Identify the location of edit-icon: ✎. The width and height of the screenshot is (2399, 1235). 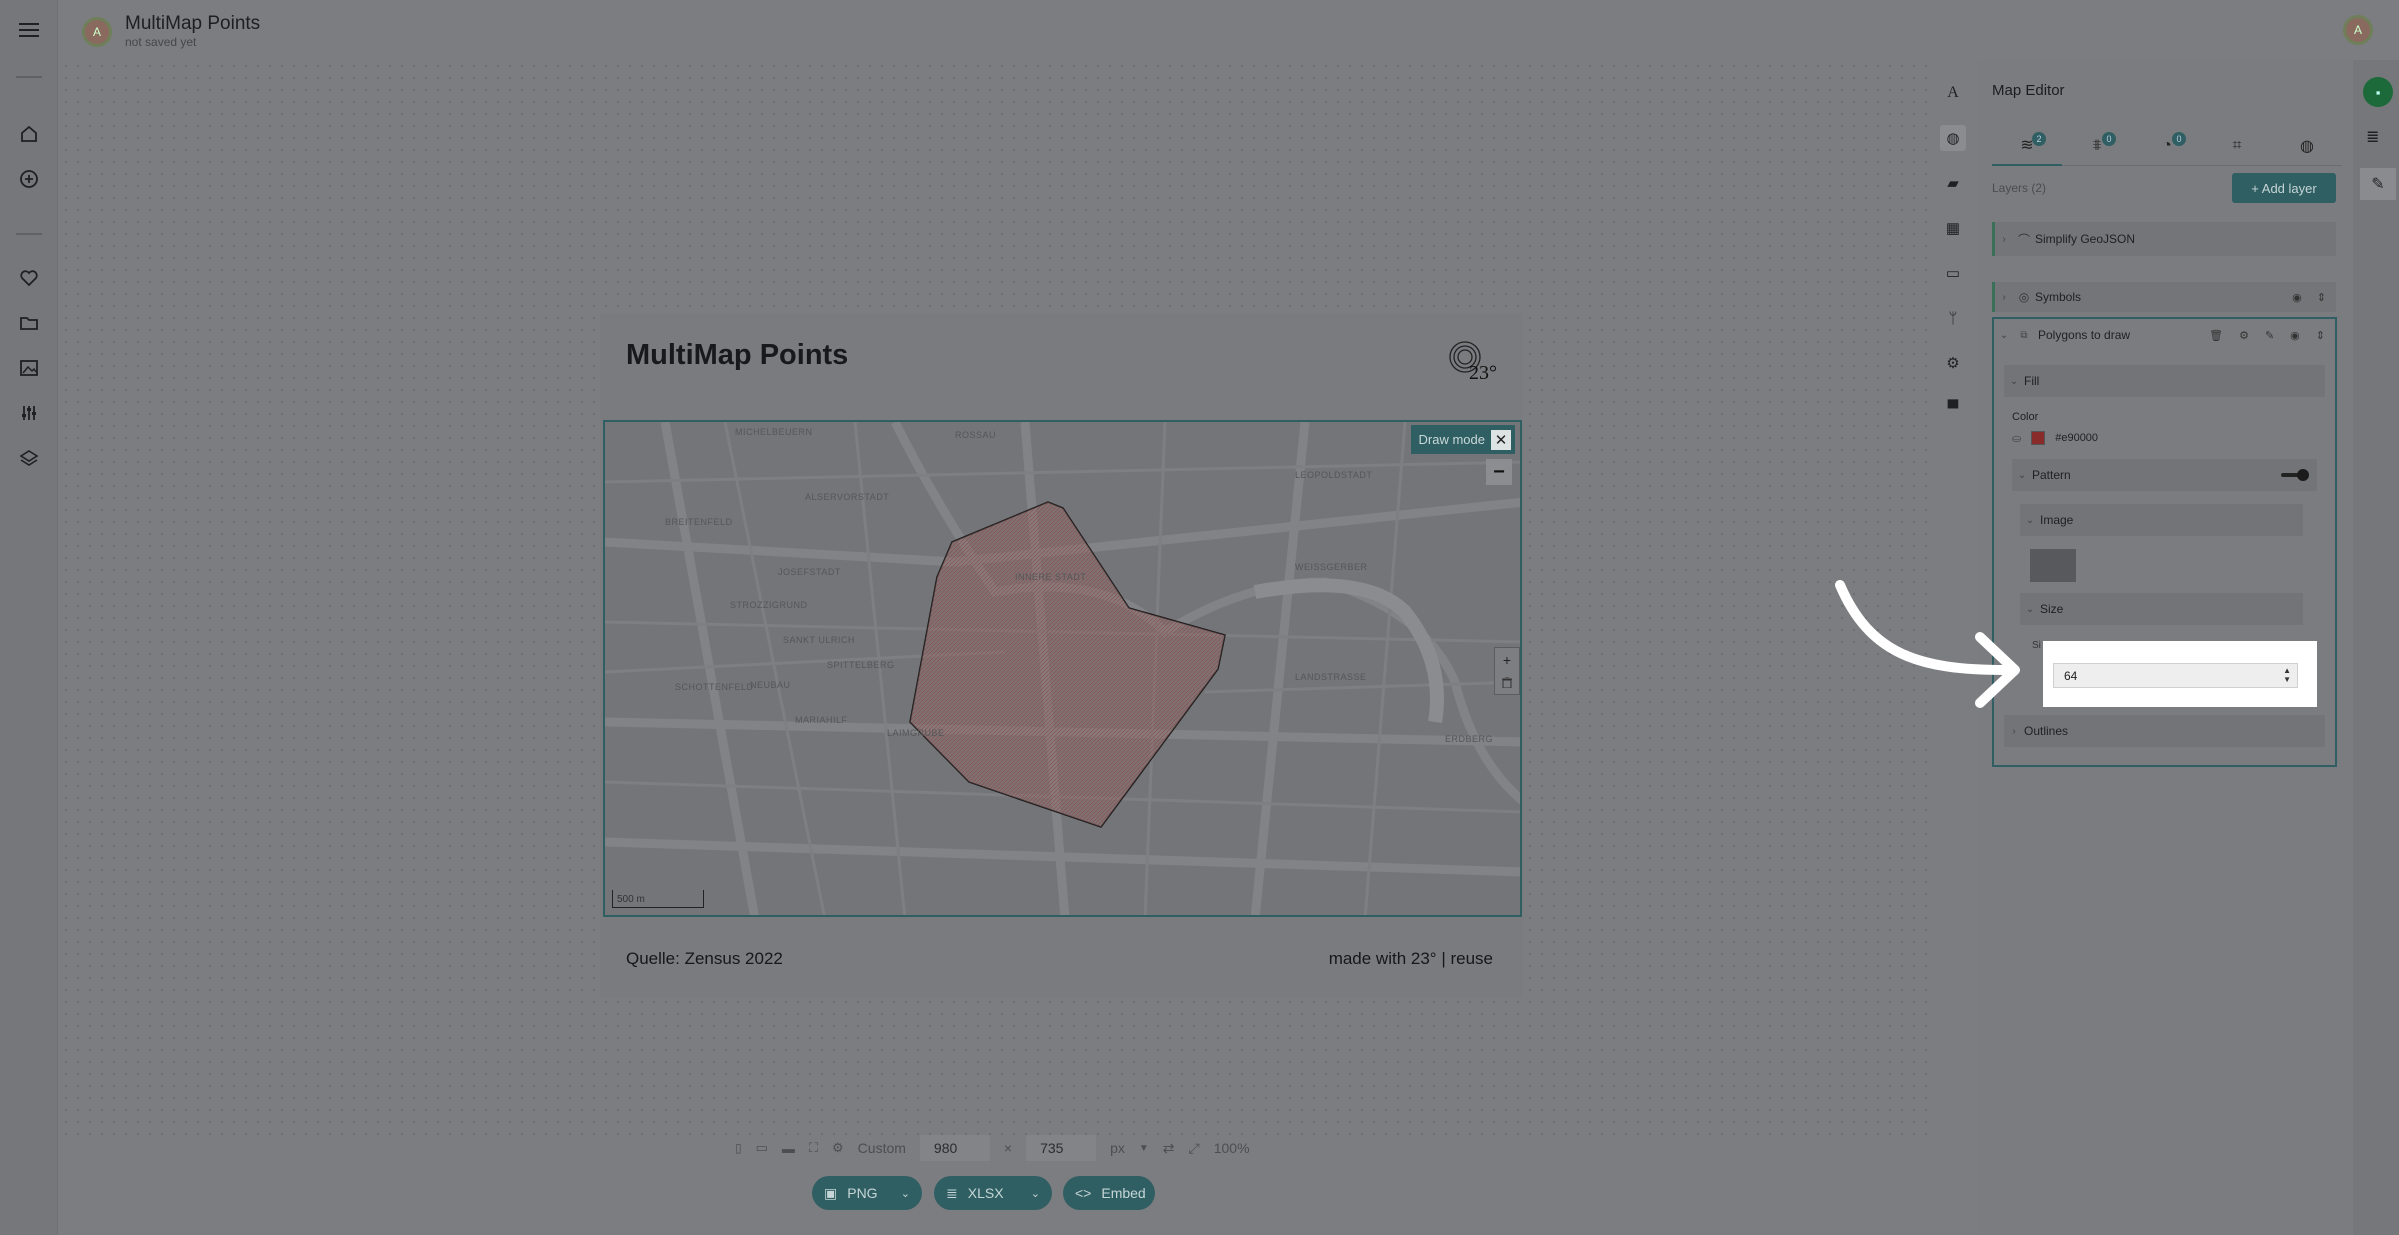
(2269, 335).